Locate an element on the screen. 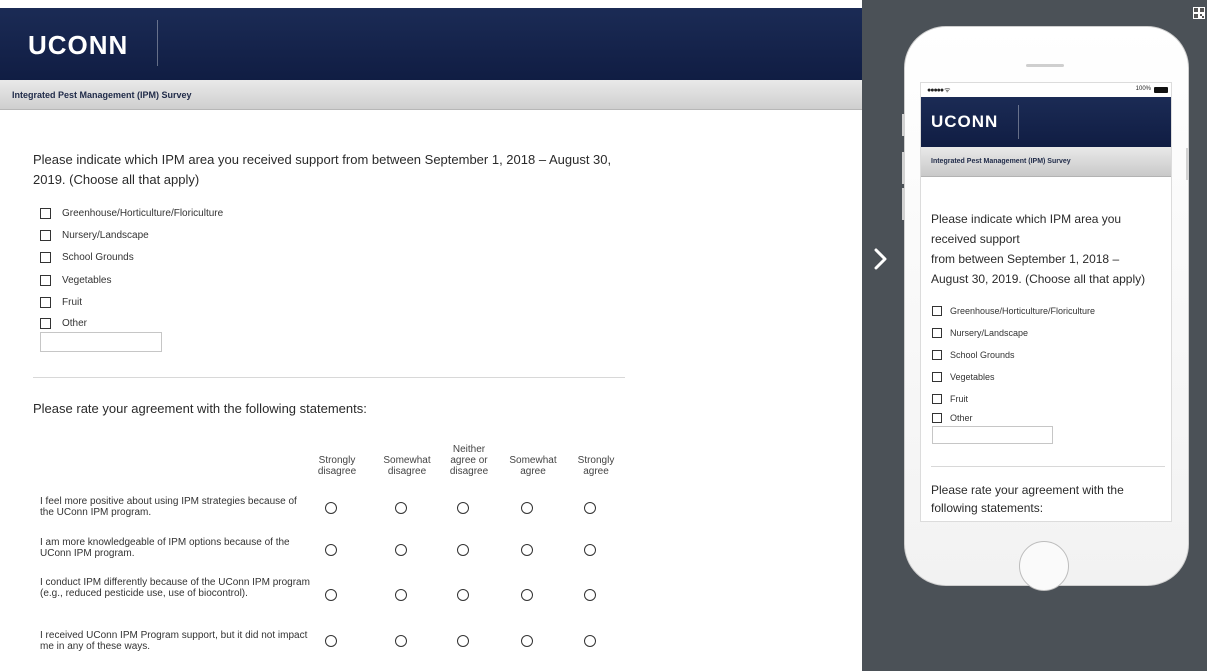 The width and height of the screenshot is (1207, 671). col-neither: Neither agree or disagree is located at coordinates (469, 460).